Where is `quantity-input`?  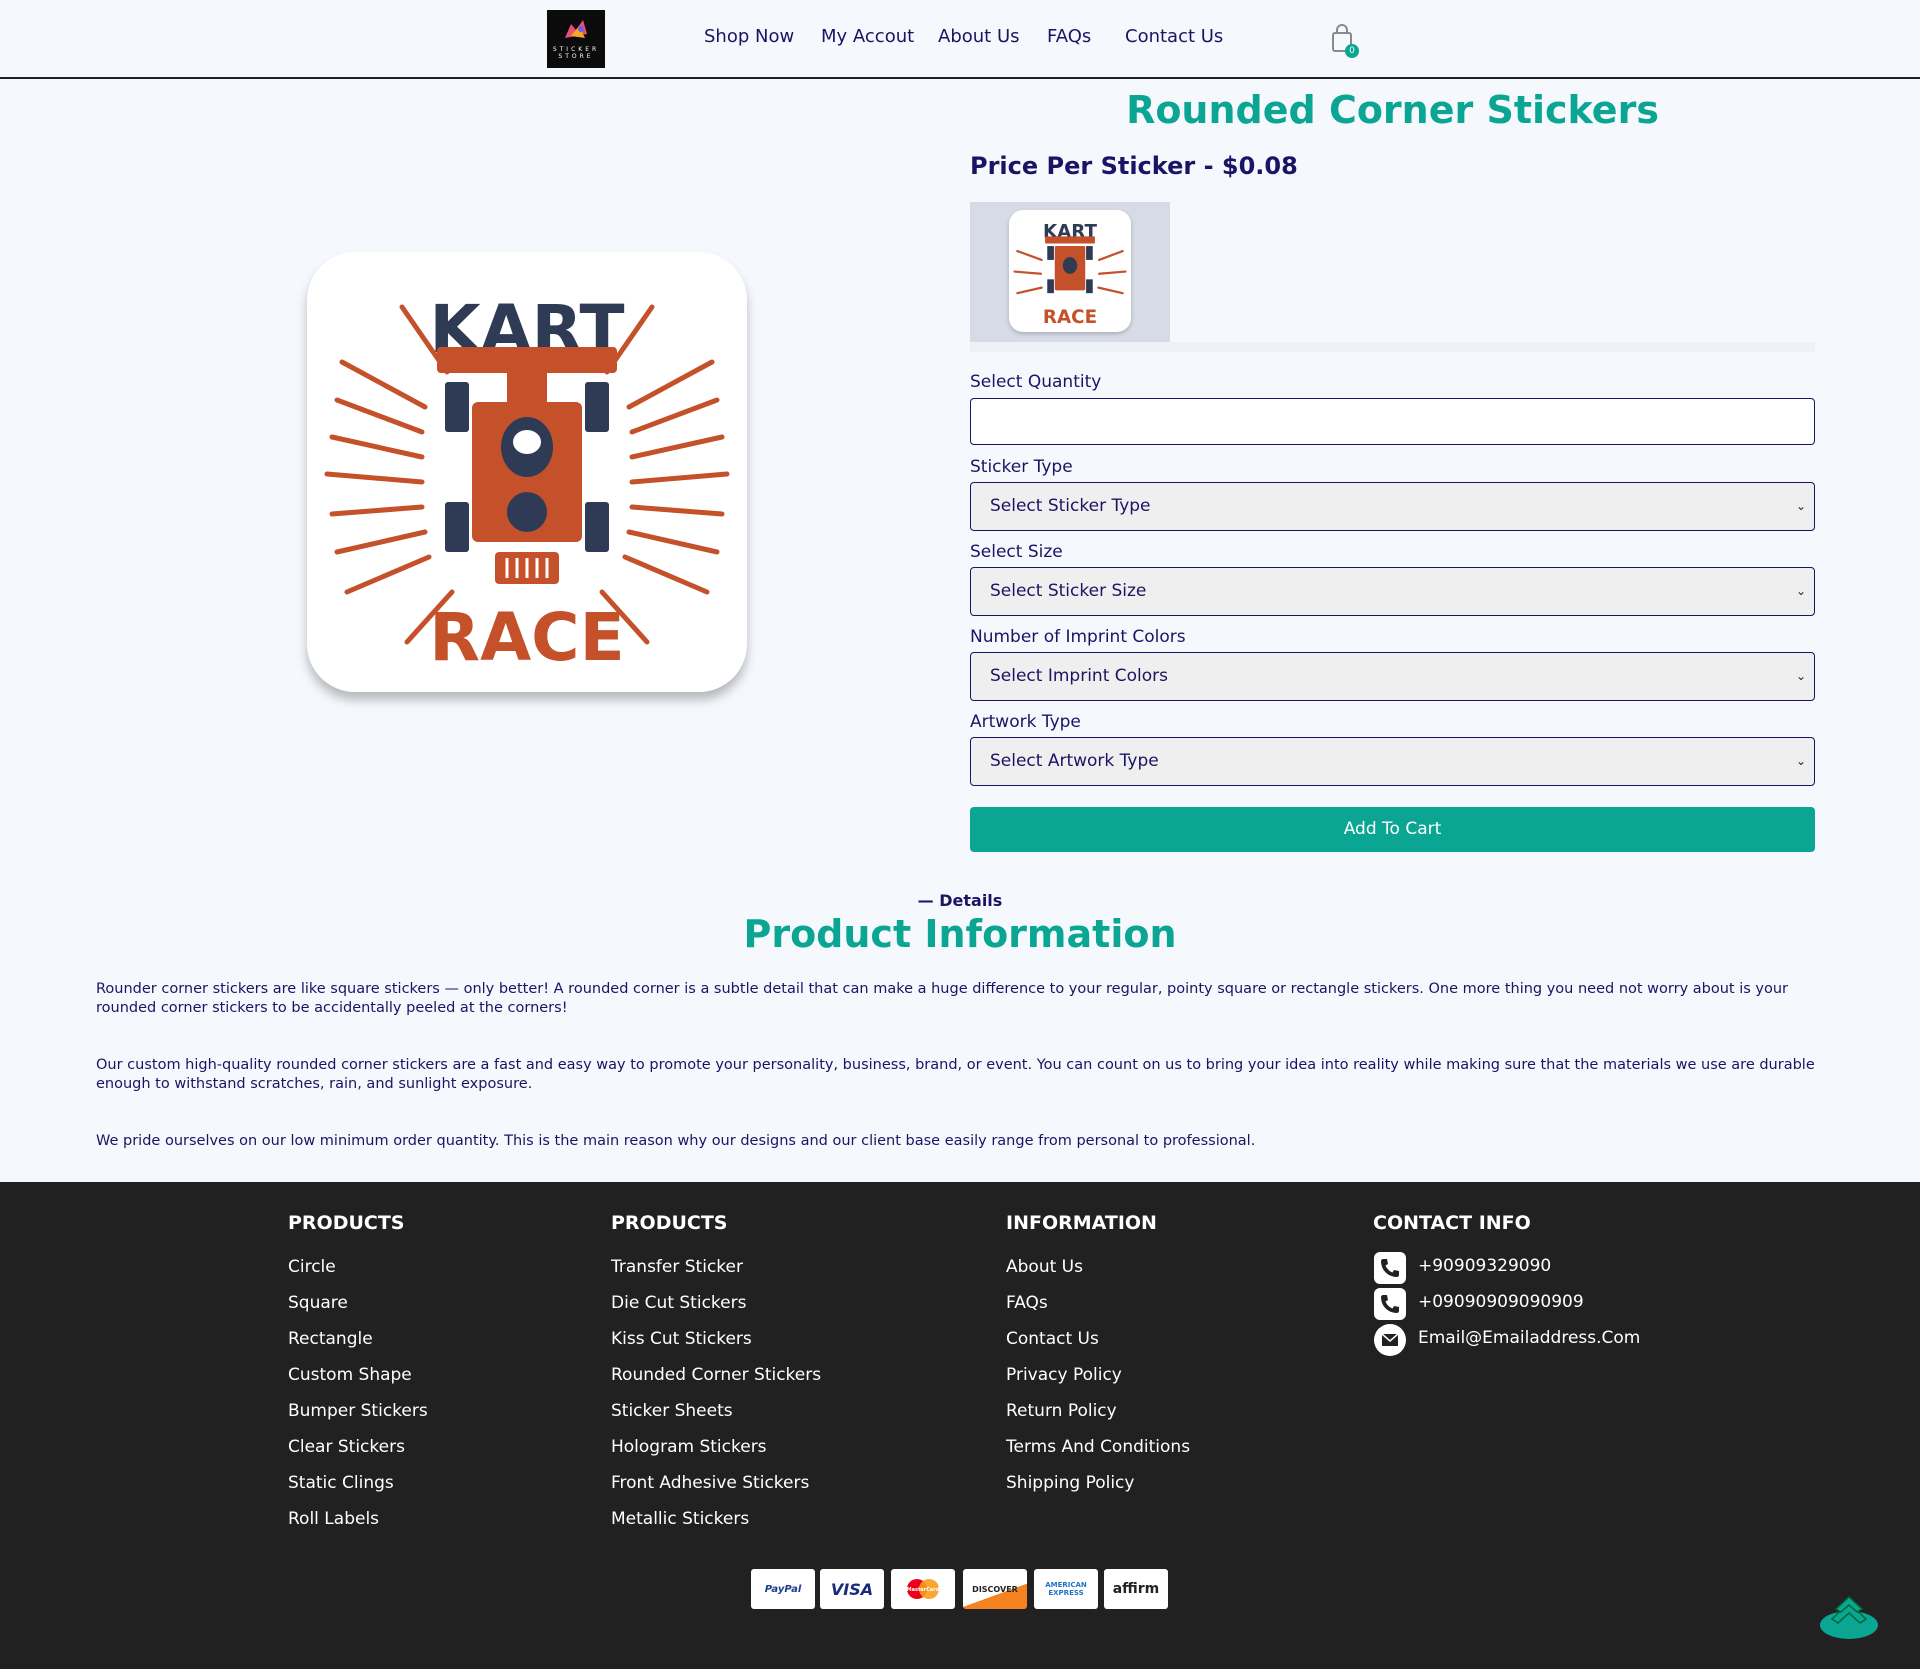
quantity-input is located at coordinates (1392, 421).